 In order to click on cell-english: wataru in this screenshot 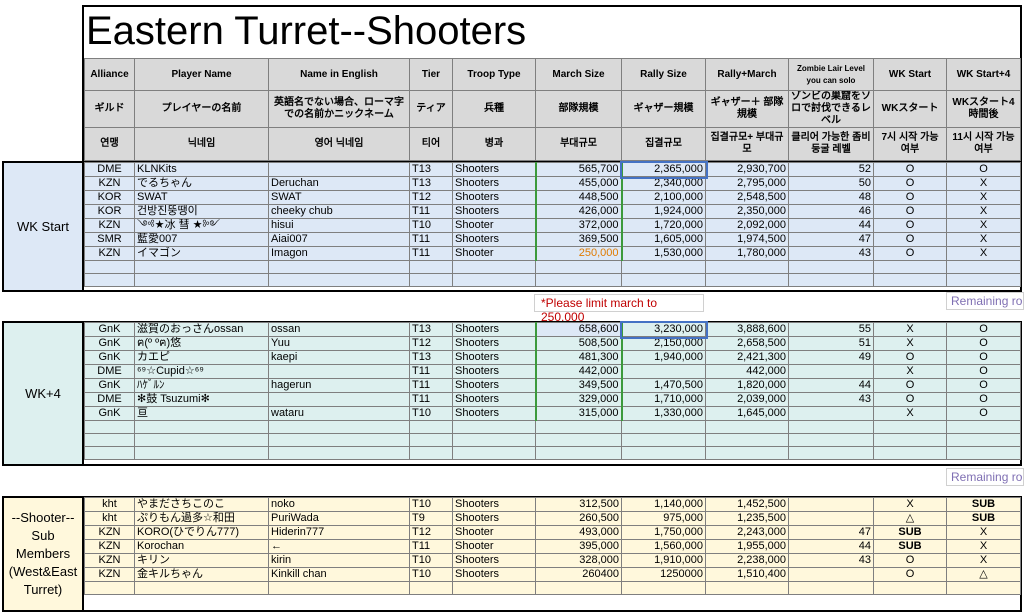, I will do `click(339, 413)`.